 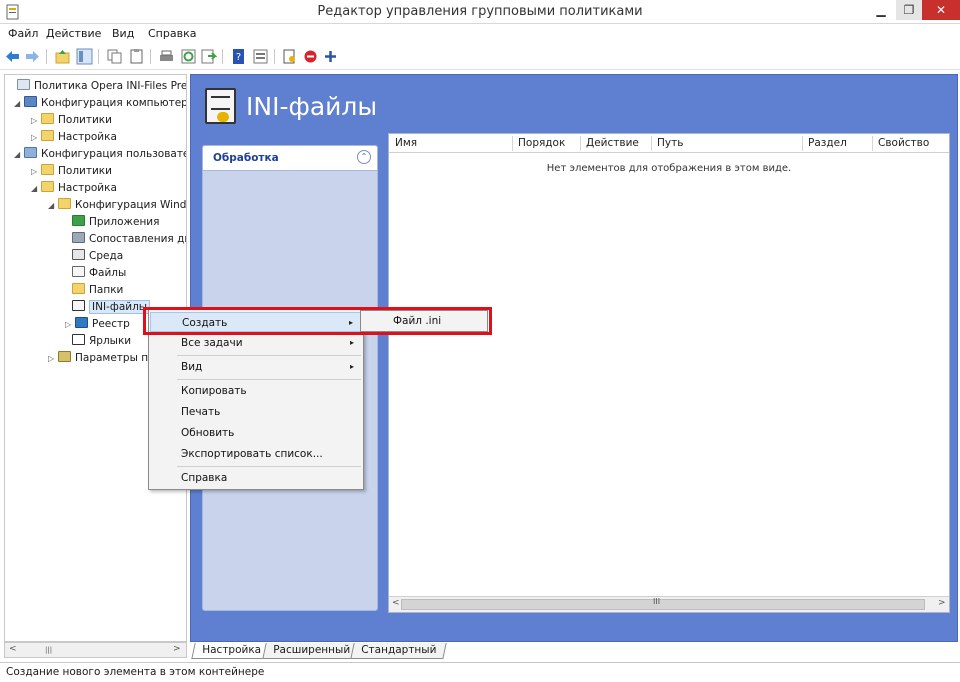 I want to click on shortcut-icon, so click(x=78, y=339).